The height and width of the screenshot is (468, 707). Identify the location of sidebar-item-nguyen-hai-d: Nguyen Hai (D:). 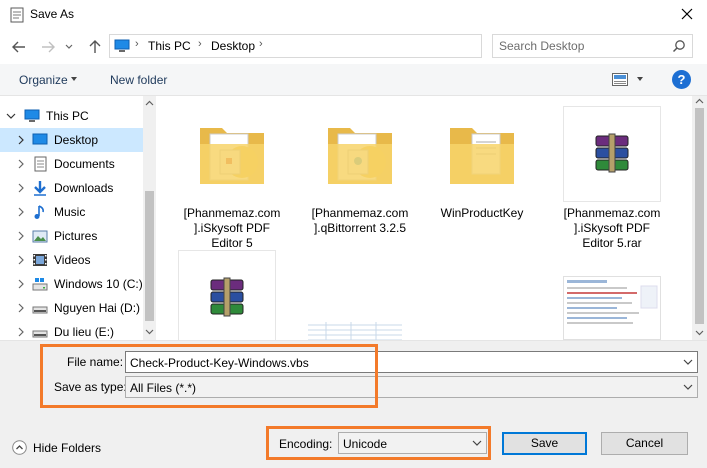
(71, 308).